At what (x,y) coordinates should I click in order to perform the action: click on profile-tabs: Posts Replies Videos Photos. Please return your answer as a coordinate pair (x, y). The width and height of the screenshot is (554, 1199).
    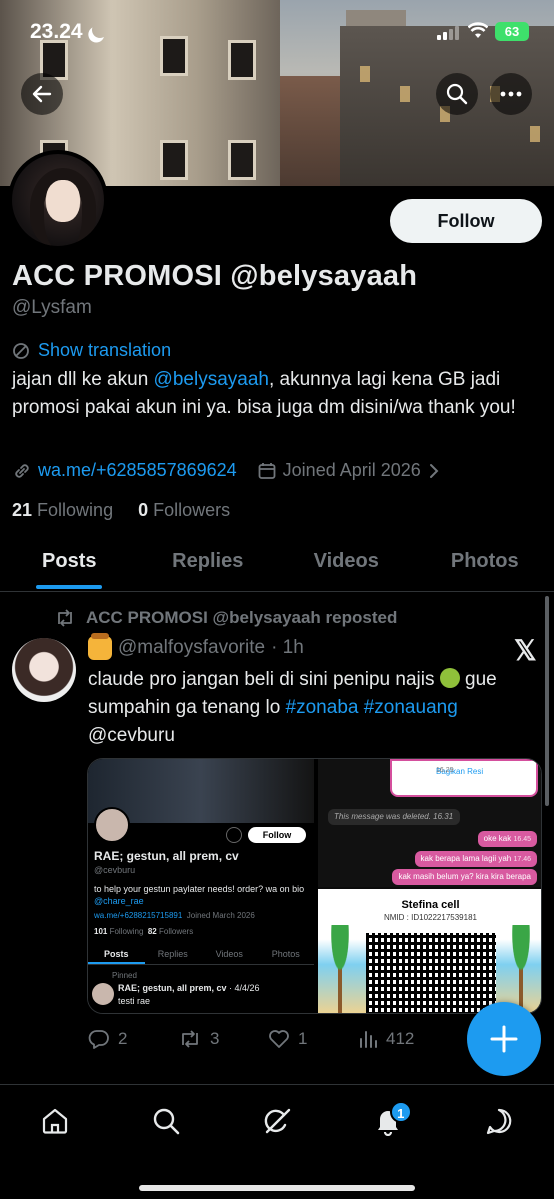
    Looking at the image, I should click on (277, 566).